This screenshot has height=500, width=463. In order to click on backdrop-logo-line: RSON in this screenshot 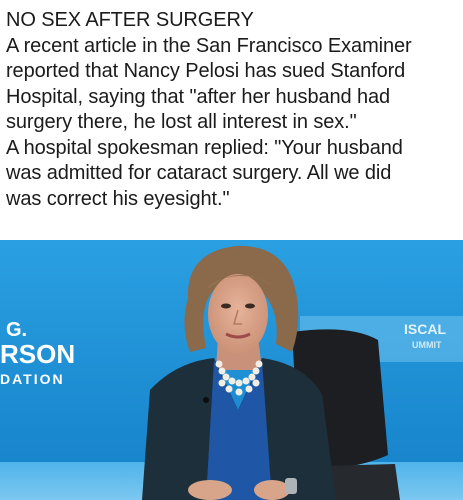, I will do `click(37, 354)`.